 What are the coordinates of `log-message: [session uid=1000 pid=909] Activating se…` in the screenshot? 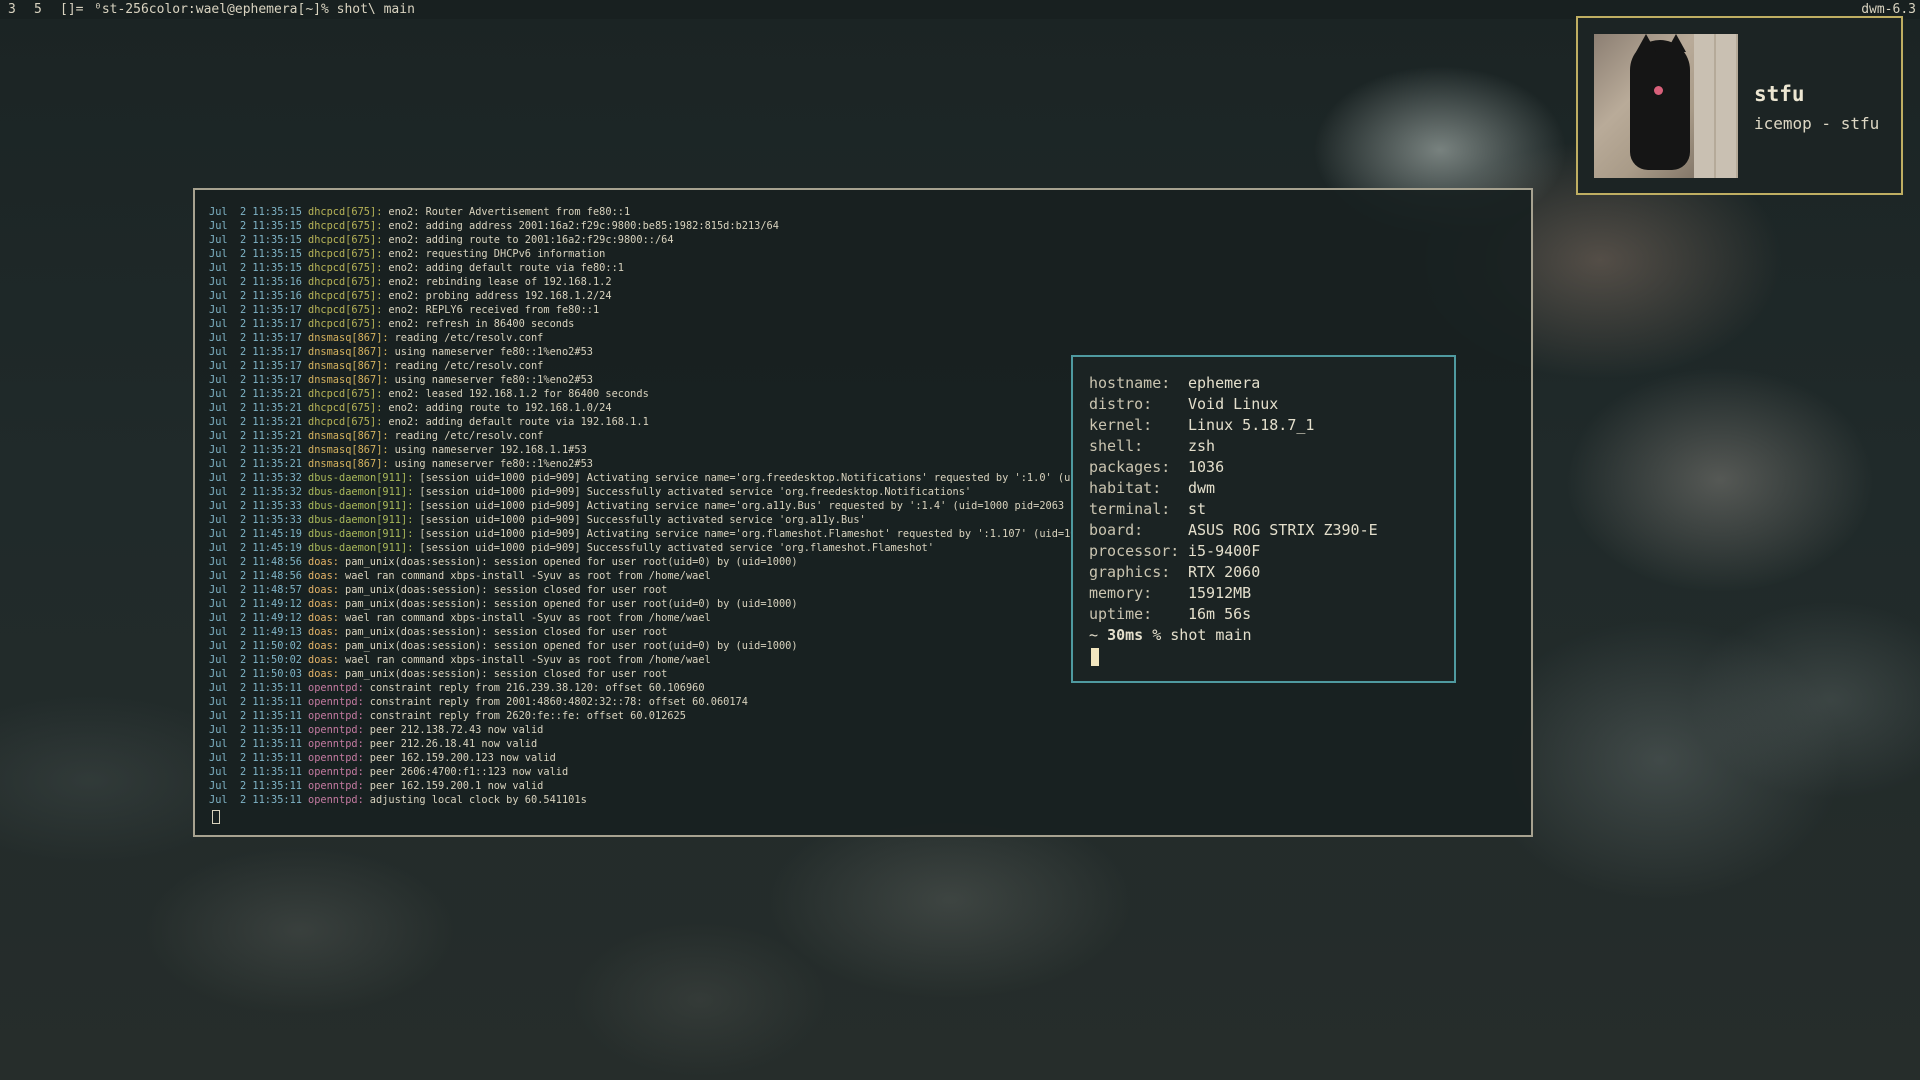 It's located at (797, 506).